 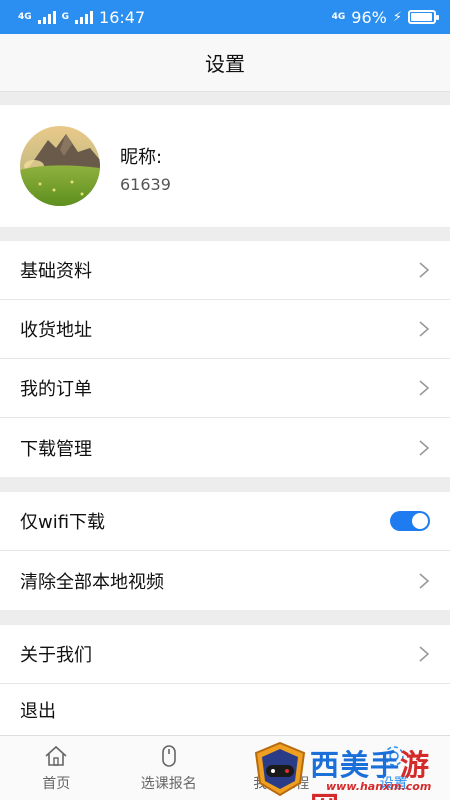 I want to click on avatar-landscape-image, so click(x=60, y=166).